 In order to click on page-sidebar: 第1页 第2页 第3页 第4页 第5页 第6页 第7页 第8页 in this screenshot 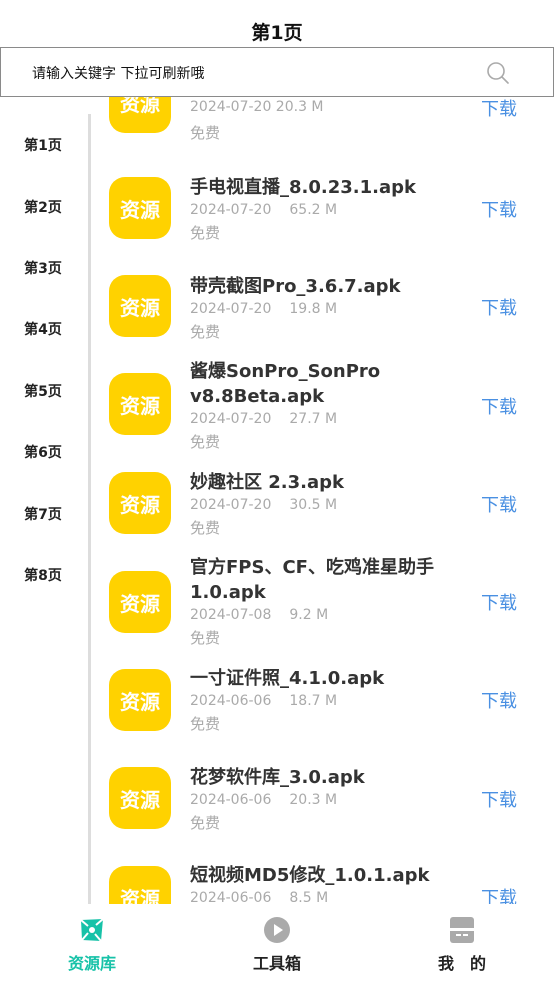, I will do `click(44, 509)`.